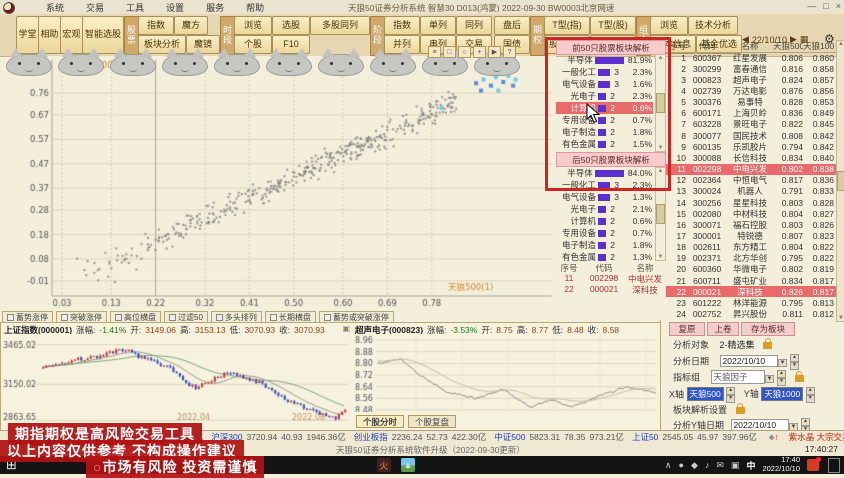  What do you see at coordinates (750, 465) in the screenshot?
I see `input-method-indicator: 中` at bounding box center [750, 465].